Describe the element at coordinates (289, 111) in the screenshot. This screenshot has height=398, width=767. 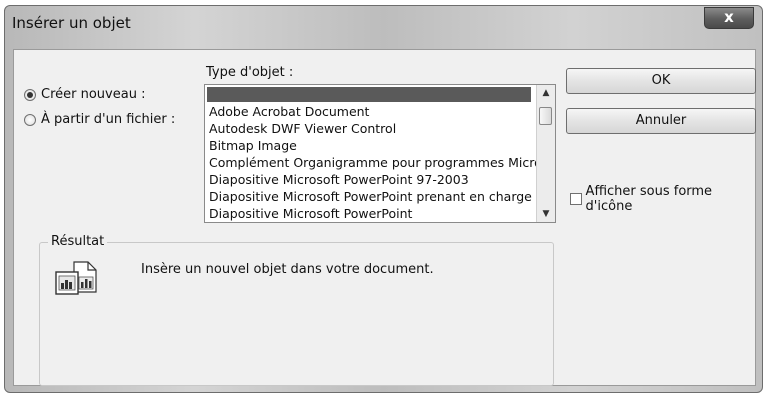
I see `list-item: Adobe Acrobat Document` at that location.